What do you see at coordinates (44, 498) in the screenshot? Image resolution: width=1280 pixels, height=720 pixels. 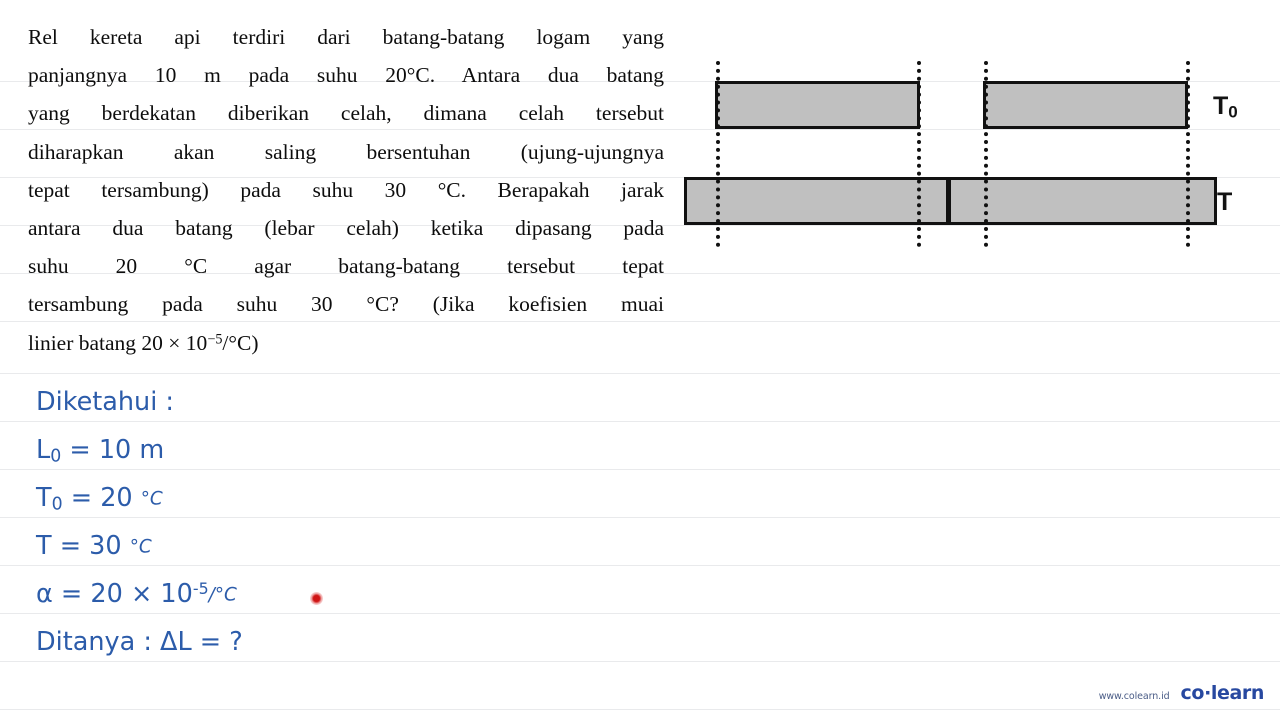 I see `given-t0-symbol: T` at bounding box center [44, 498].